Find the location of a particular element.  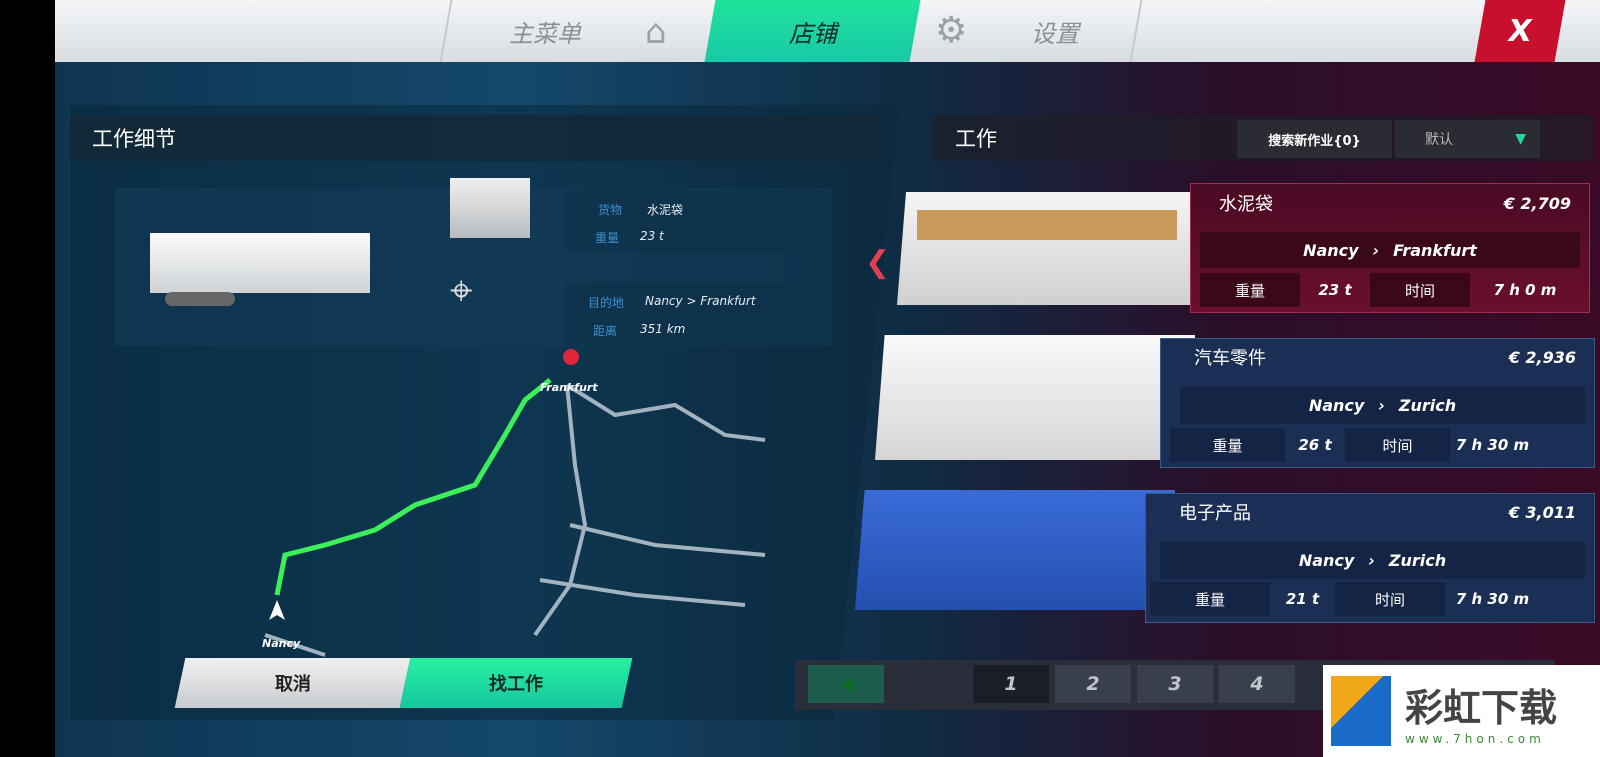

page-prev-button: ◀ is located at coordinates (846, 684).